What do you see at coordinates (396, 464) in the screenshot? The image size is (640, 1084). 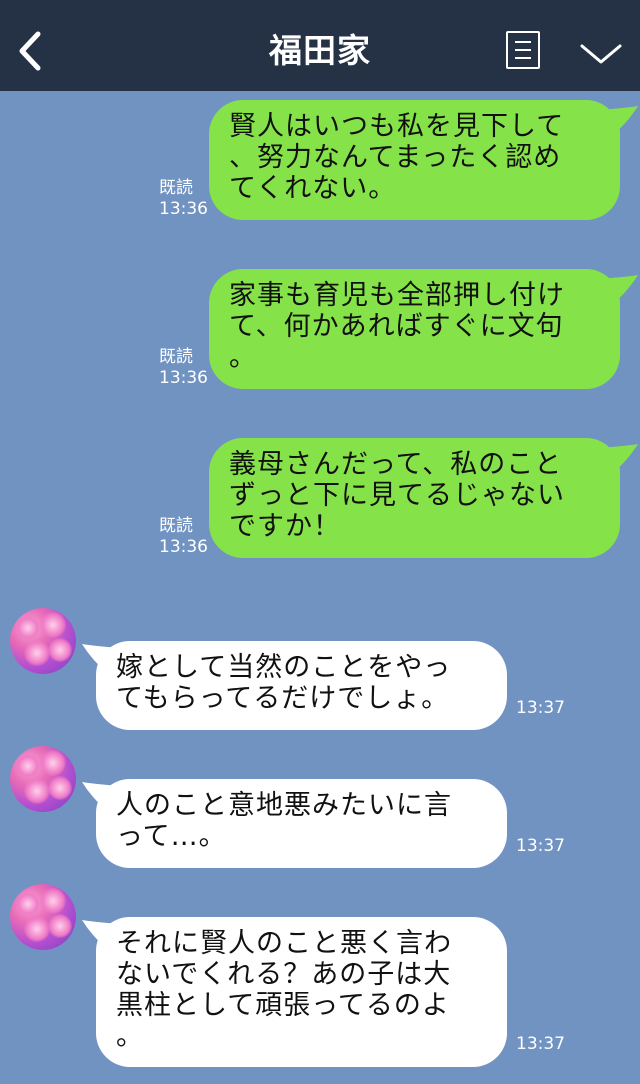 I see `message-line: 義母さんだって、私のこと` at bounding box center [396, 464].